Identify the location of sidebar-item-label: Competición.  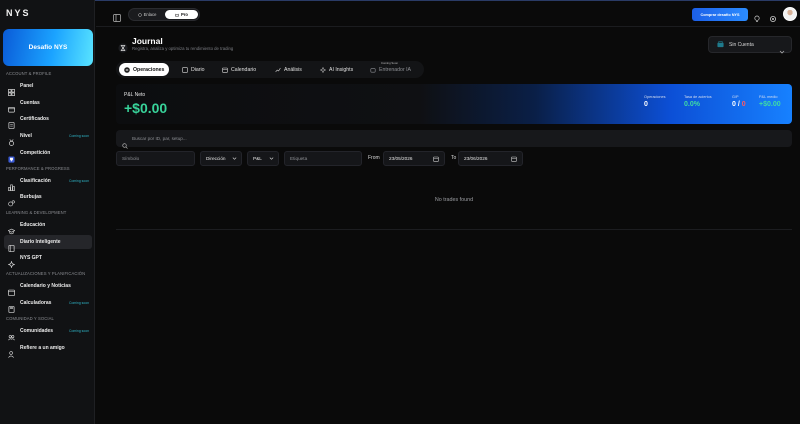
(35, 153).